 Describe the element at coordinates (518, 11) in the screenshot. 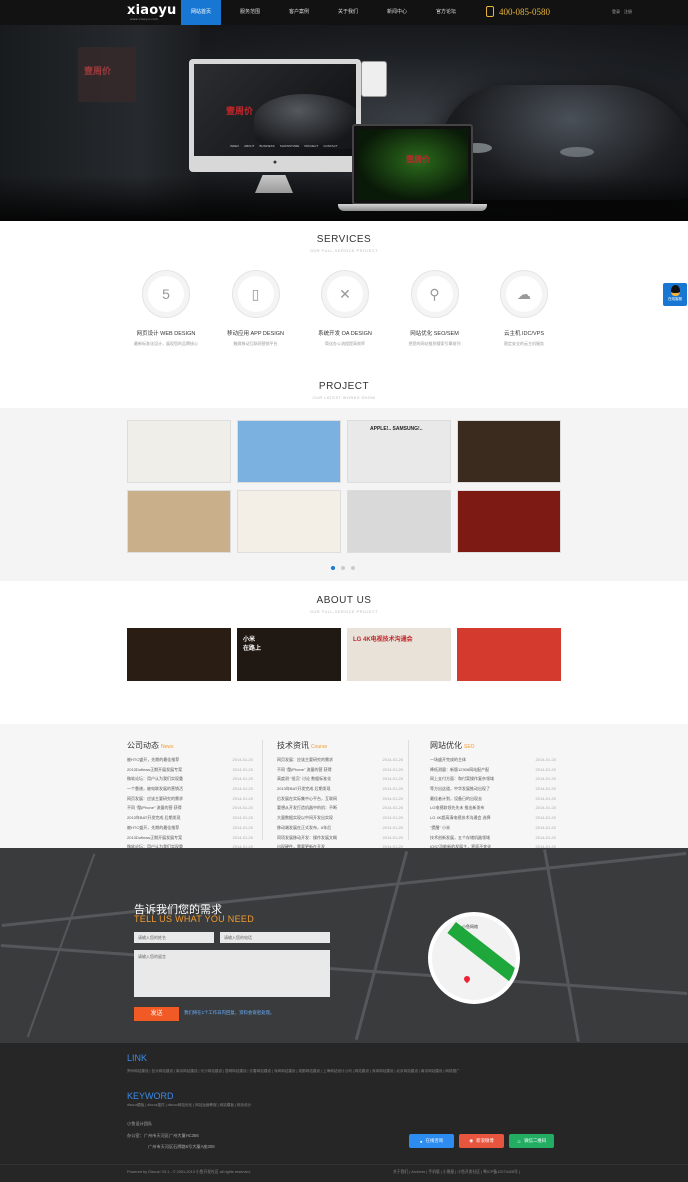

I see `hotline: 400-085-0580` at that location.